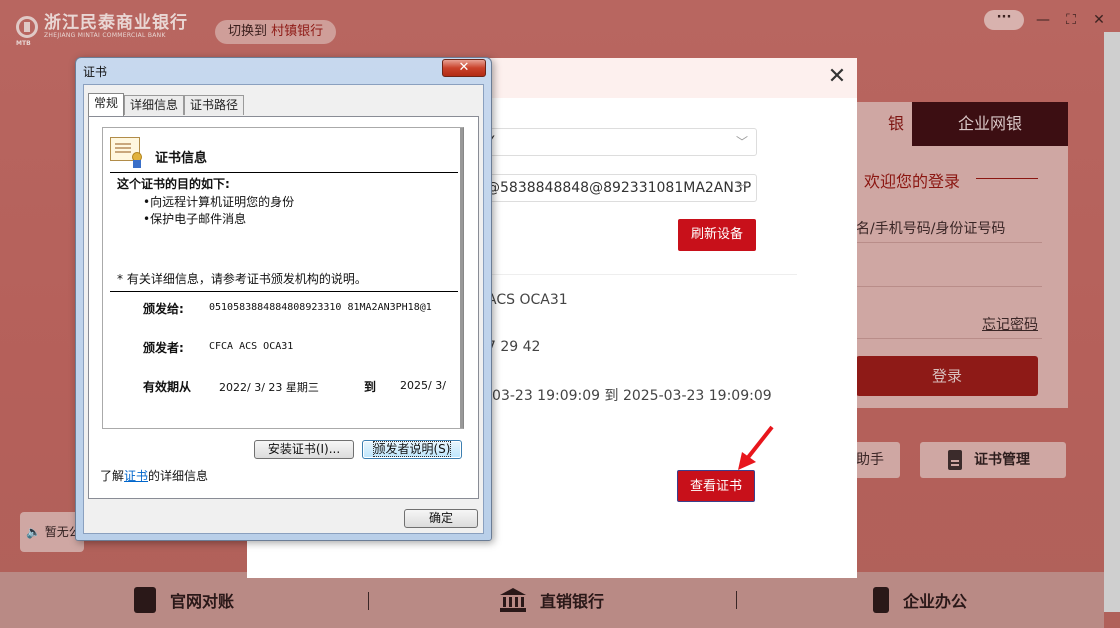 The width and height of the screenshot is (1120, 628). Describe the element at coordinates (629, 396) in the screenshot. I see `validity-value: -03-23 19:09:09 到 2025-03-23 19:09:09` at that location.